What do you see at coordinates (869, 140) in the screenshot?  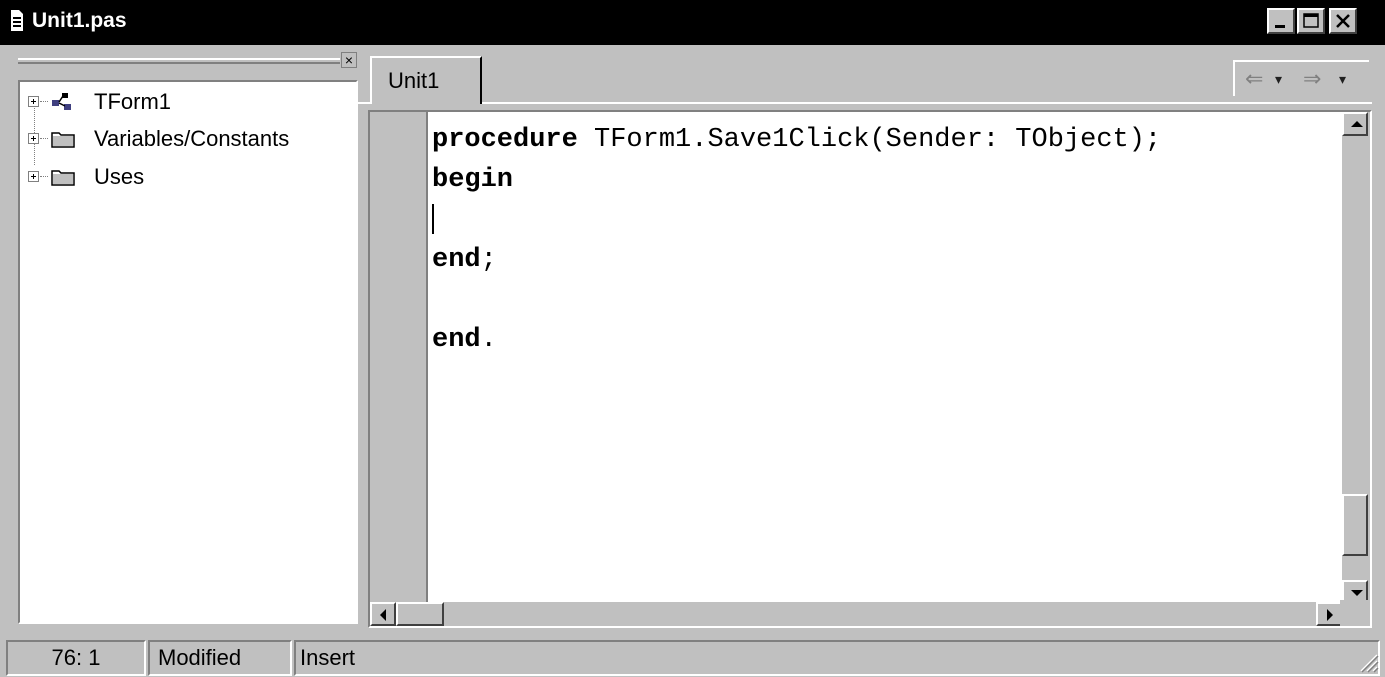 I see `code-text: TForm1.Save1Click(Sender: TObject);` at bounding box center [869, 140].